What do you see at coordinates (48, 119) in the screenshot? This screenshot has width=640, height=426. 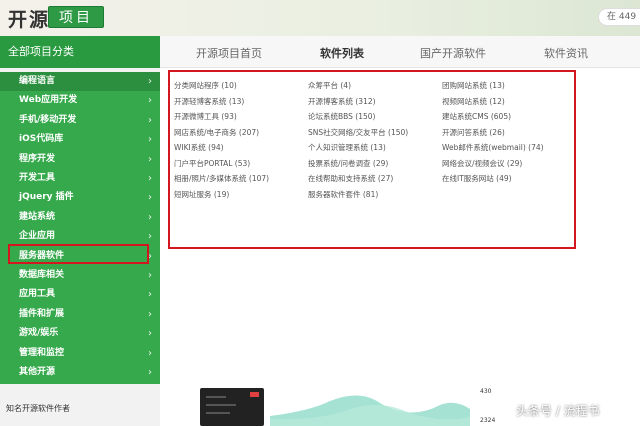 I see `sidebar-item-label: 手机/移动开发` at bounding box center [48, 119].